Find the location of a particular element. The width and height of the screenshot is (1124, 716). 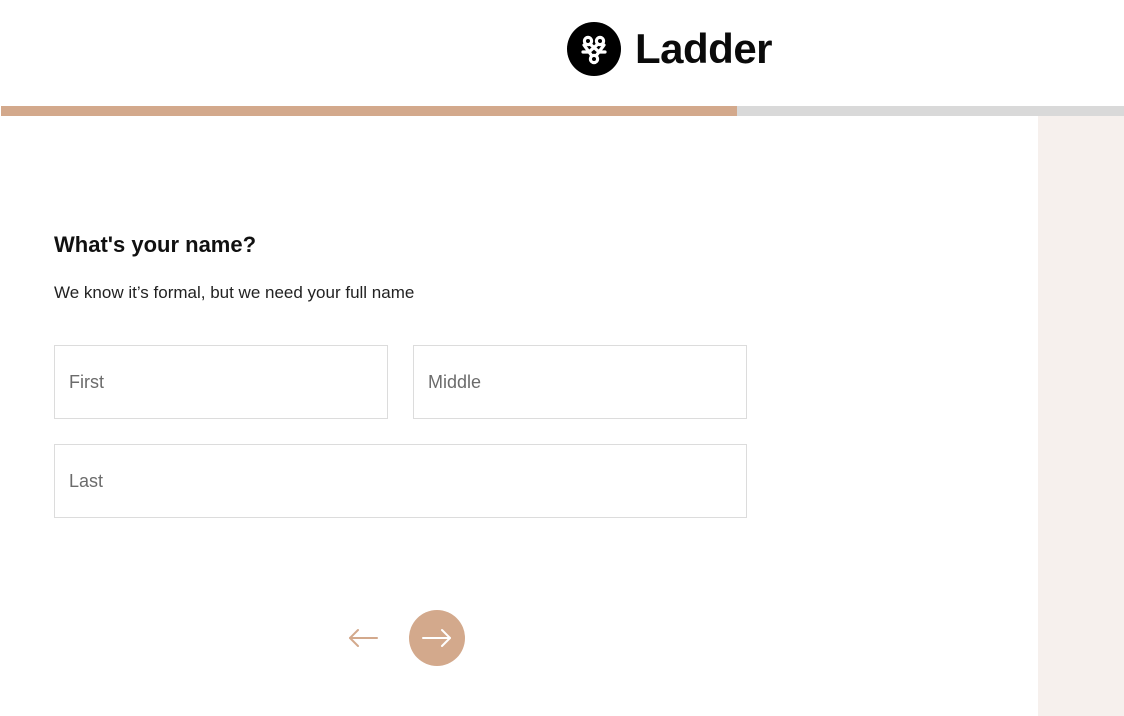

next-button is located at coordinates (437, 638).